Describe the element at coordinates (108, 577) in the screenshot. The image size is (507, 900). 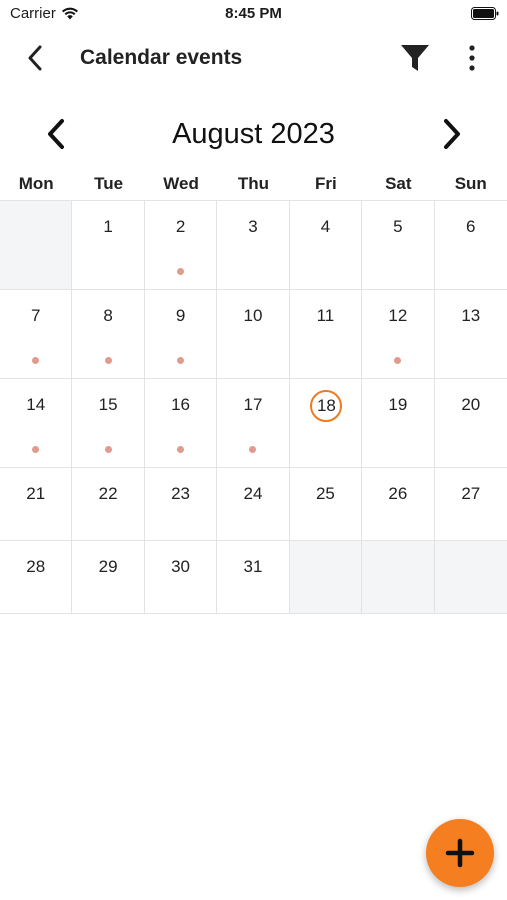
I see `calendar-day-cell: 29` at that location.